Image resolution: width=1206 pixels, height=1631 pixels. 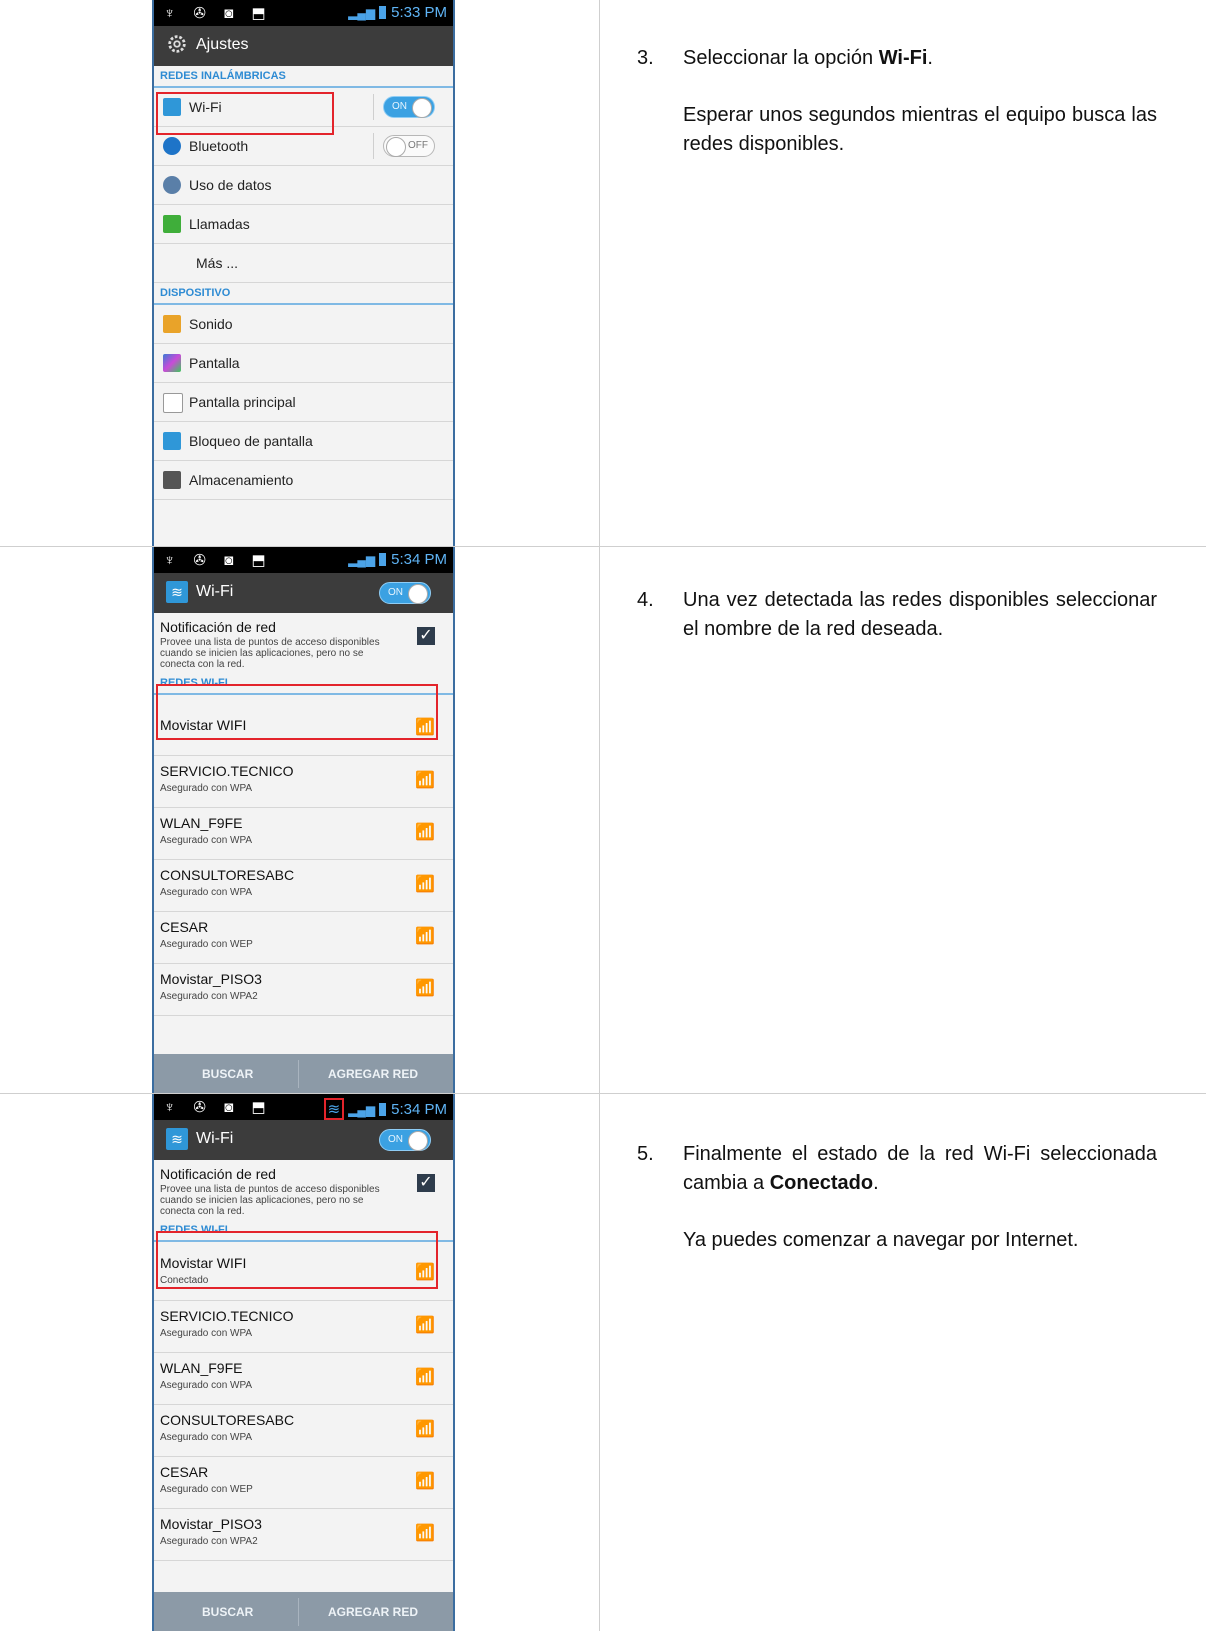 I want to click on settings-item-home-screen: Pantalla principal, so click(x=303, y=402).